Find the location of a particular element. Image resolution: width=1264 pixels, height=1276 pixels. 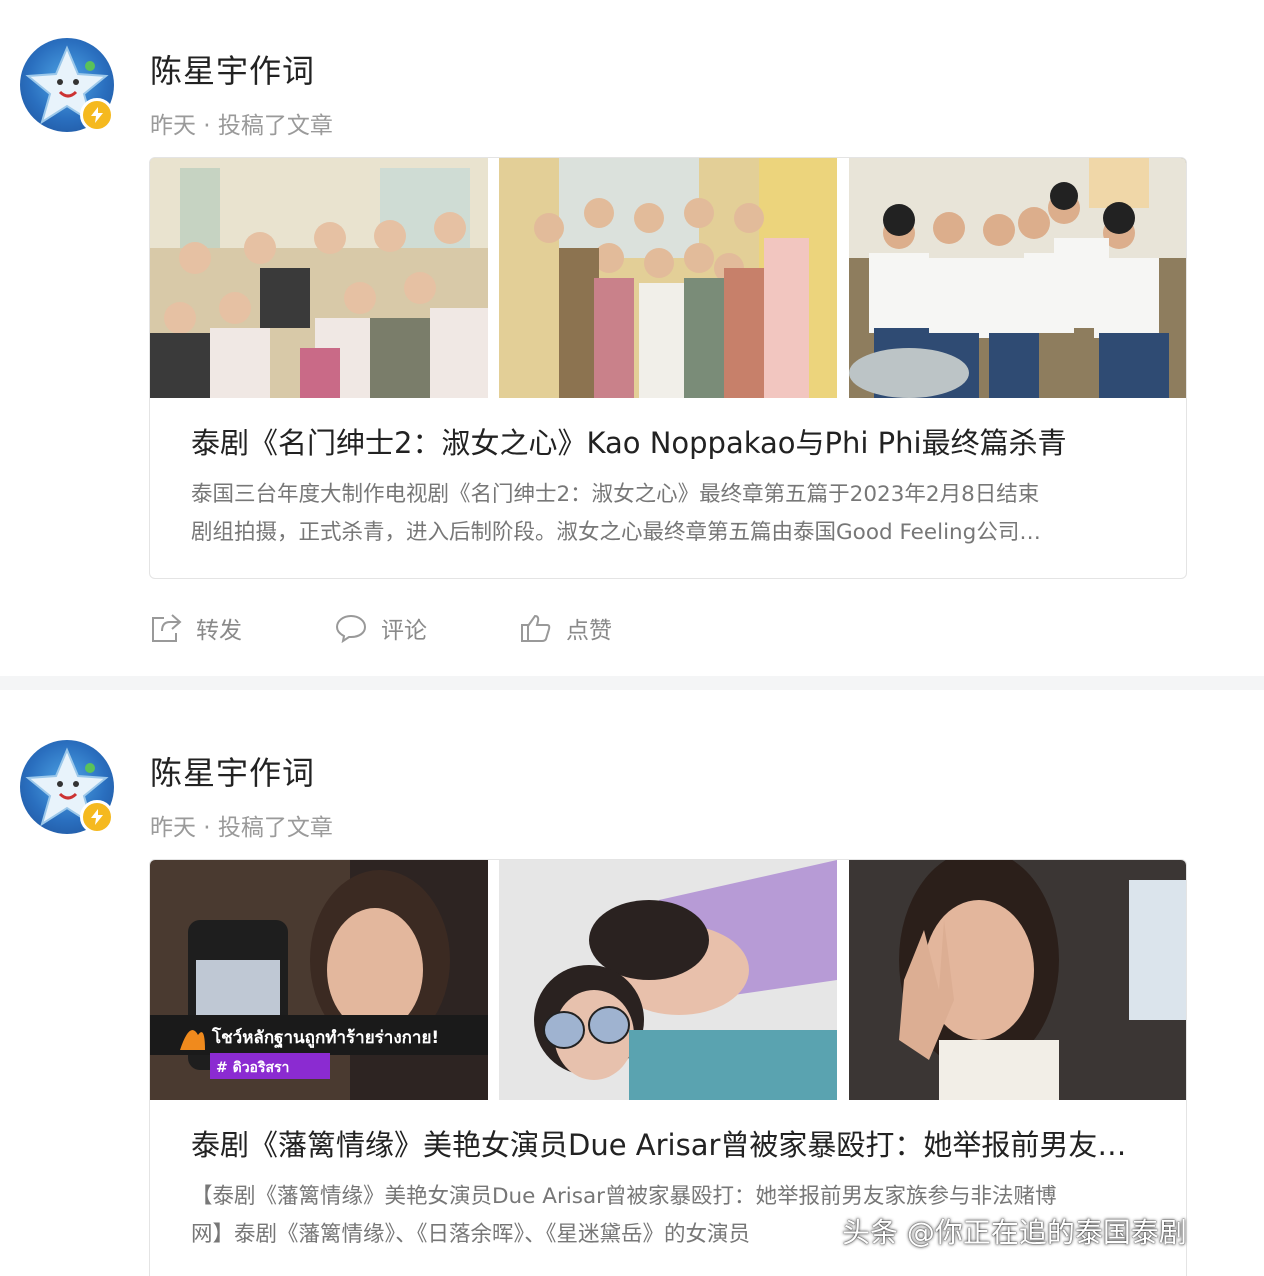

like-button: 点赞 is located at coordinates (582, 628).